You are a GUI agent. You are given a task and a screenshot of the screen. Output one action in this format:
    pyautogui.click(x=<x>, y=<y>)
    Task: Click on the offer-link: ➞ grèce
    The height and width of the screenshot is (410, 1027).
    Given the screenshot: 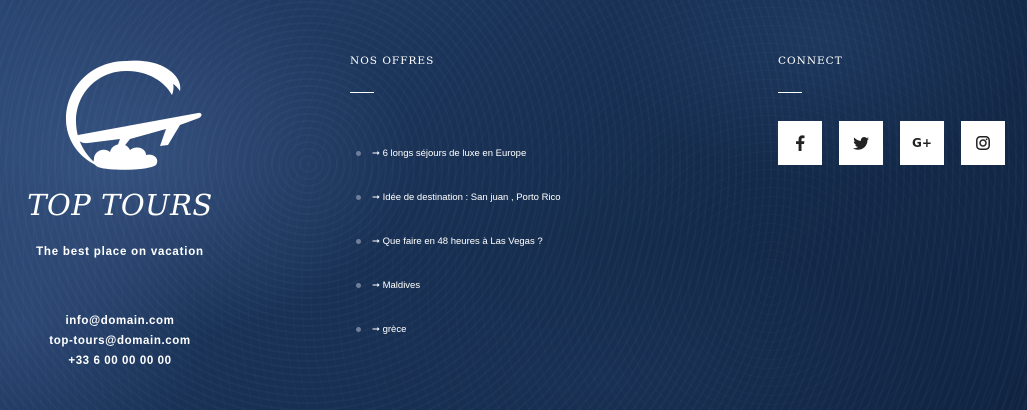 What is the action you would take?
    pyautogui.click(x=458, y=341)
    